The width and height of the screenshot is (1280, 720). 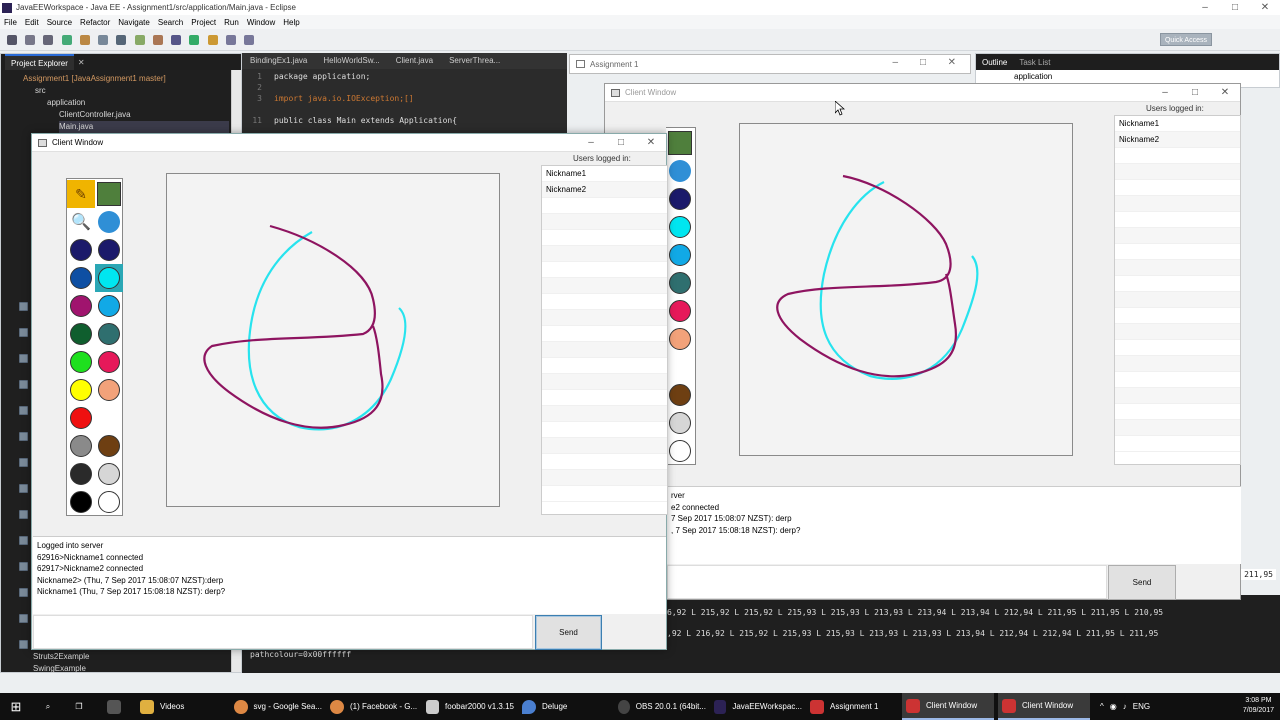 What do you see at coordinates (12, 40) in the screenshot?
I see `new-icon` at bounding box center [12, 40].